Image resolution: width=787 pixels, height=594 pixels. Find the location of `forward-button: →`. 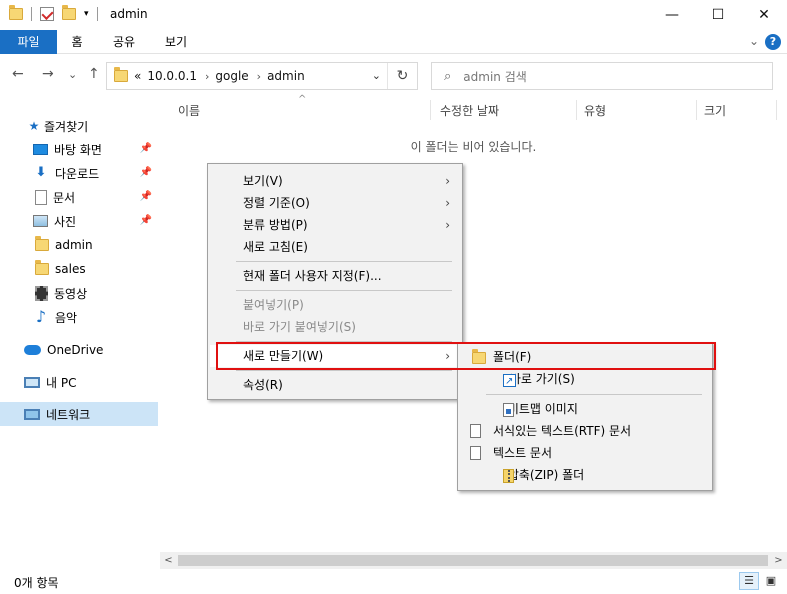

forward-button: → is located at coordinates (48, 74).